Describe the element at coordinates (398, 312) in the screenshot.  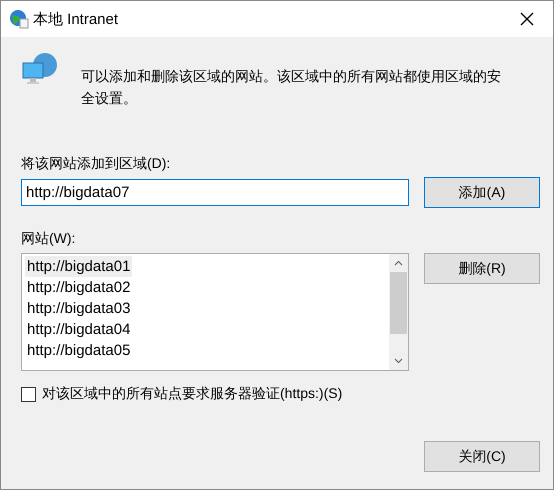
I see `scrollbar` at that location.